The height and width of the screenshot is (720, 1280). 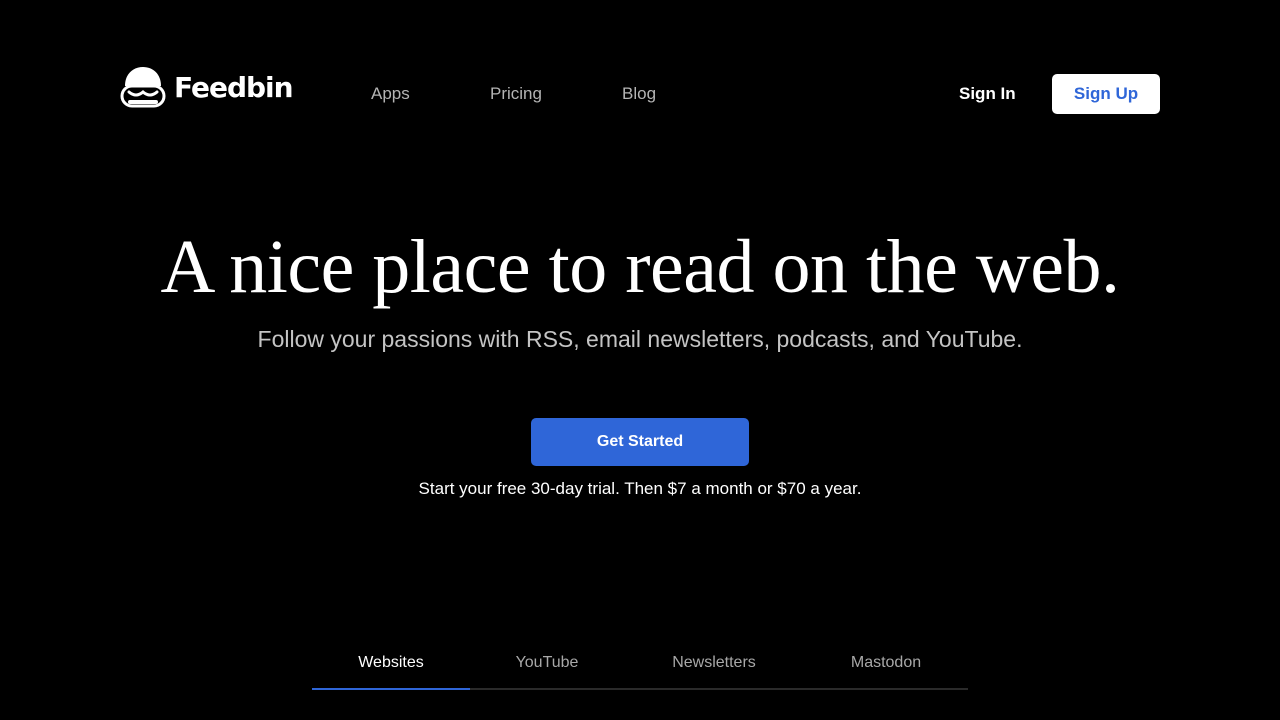 I want to click on tab-mastodon: Mastodon, so click(x=886, y=663).